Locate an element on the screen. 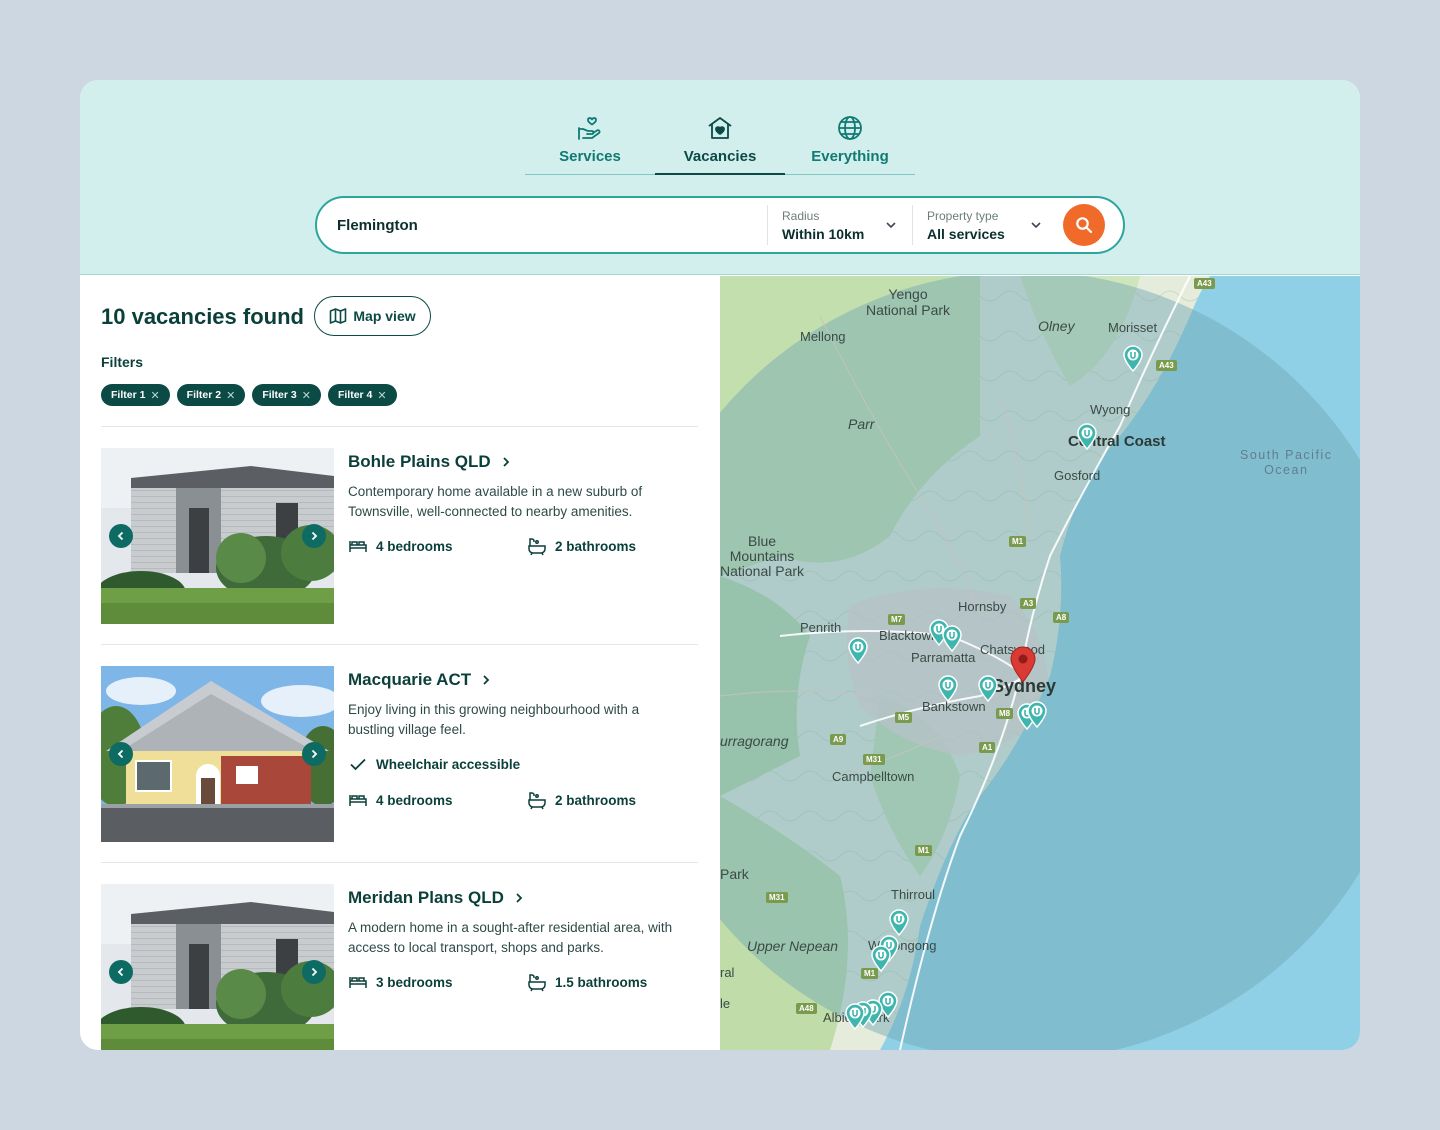 This screenshot has width=1440, height=1130. listing-title-text: Macquarie ACT is located at coordinates (410, 679).